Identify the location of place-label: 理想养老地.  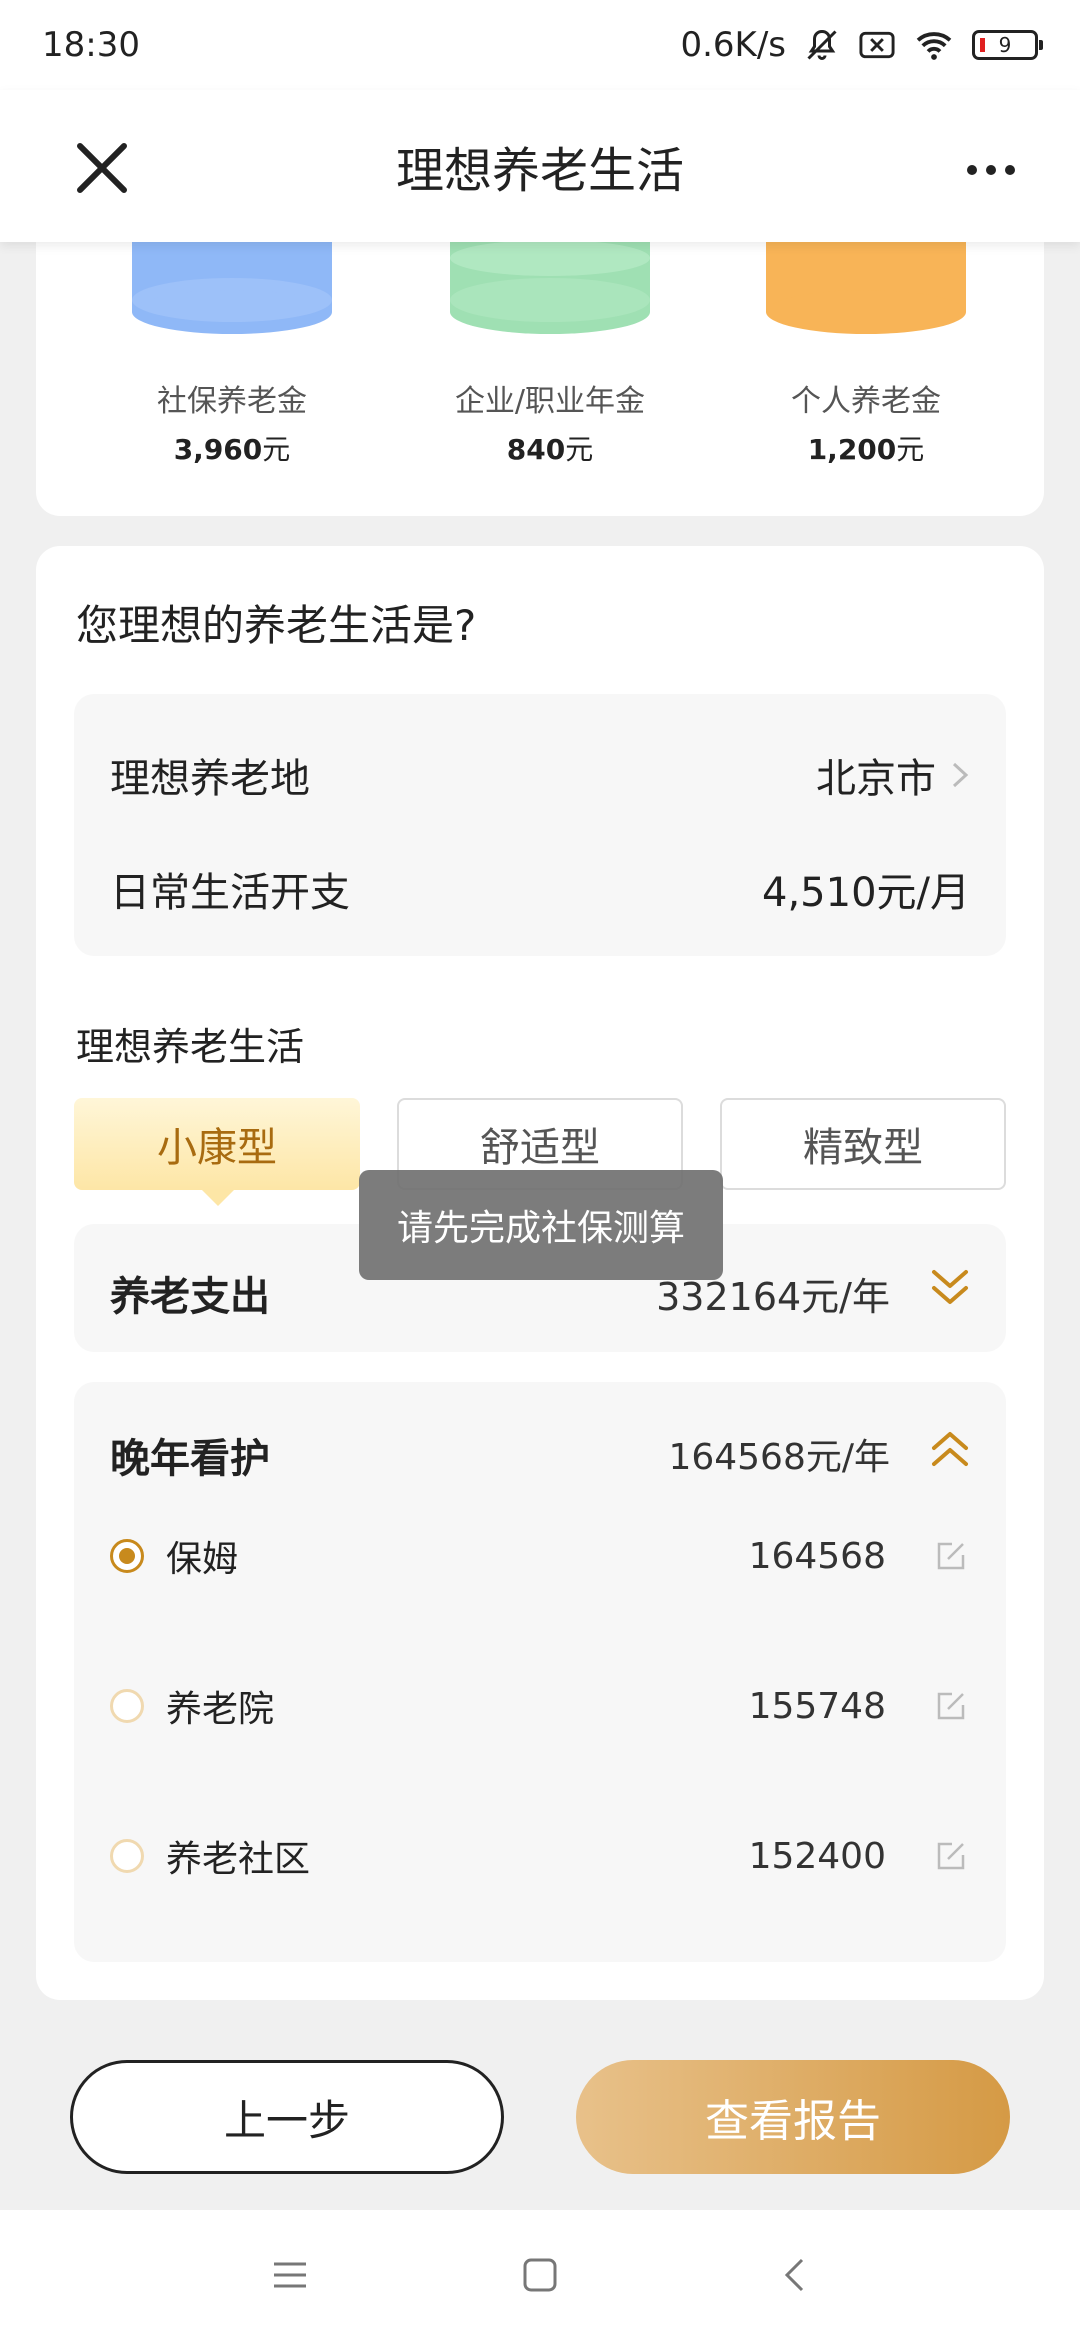
(210, 779).